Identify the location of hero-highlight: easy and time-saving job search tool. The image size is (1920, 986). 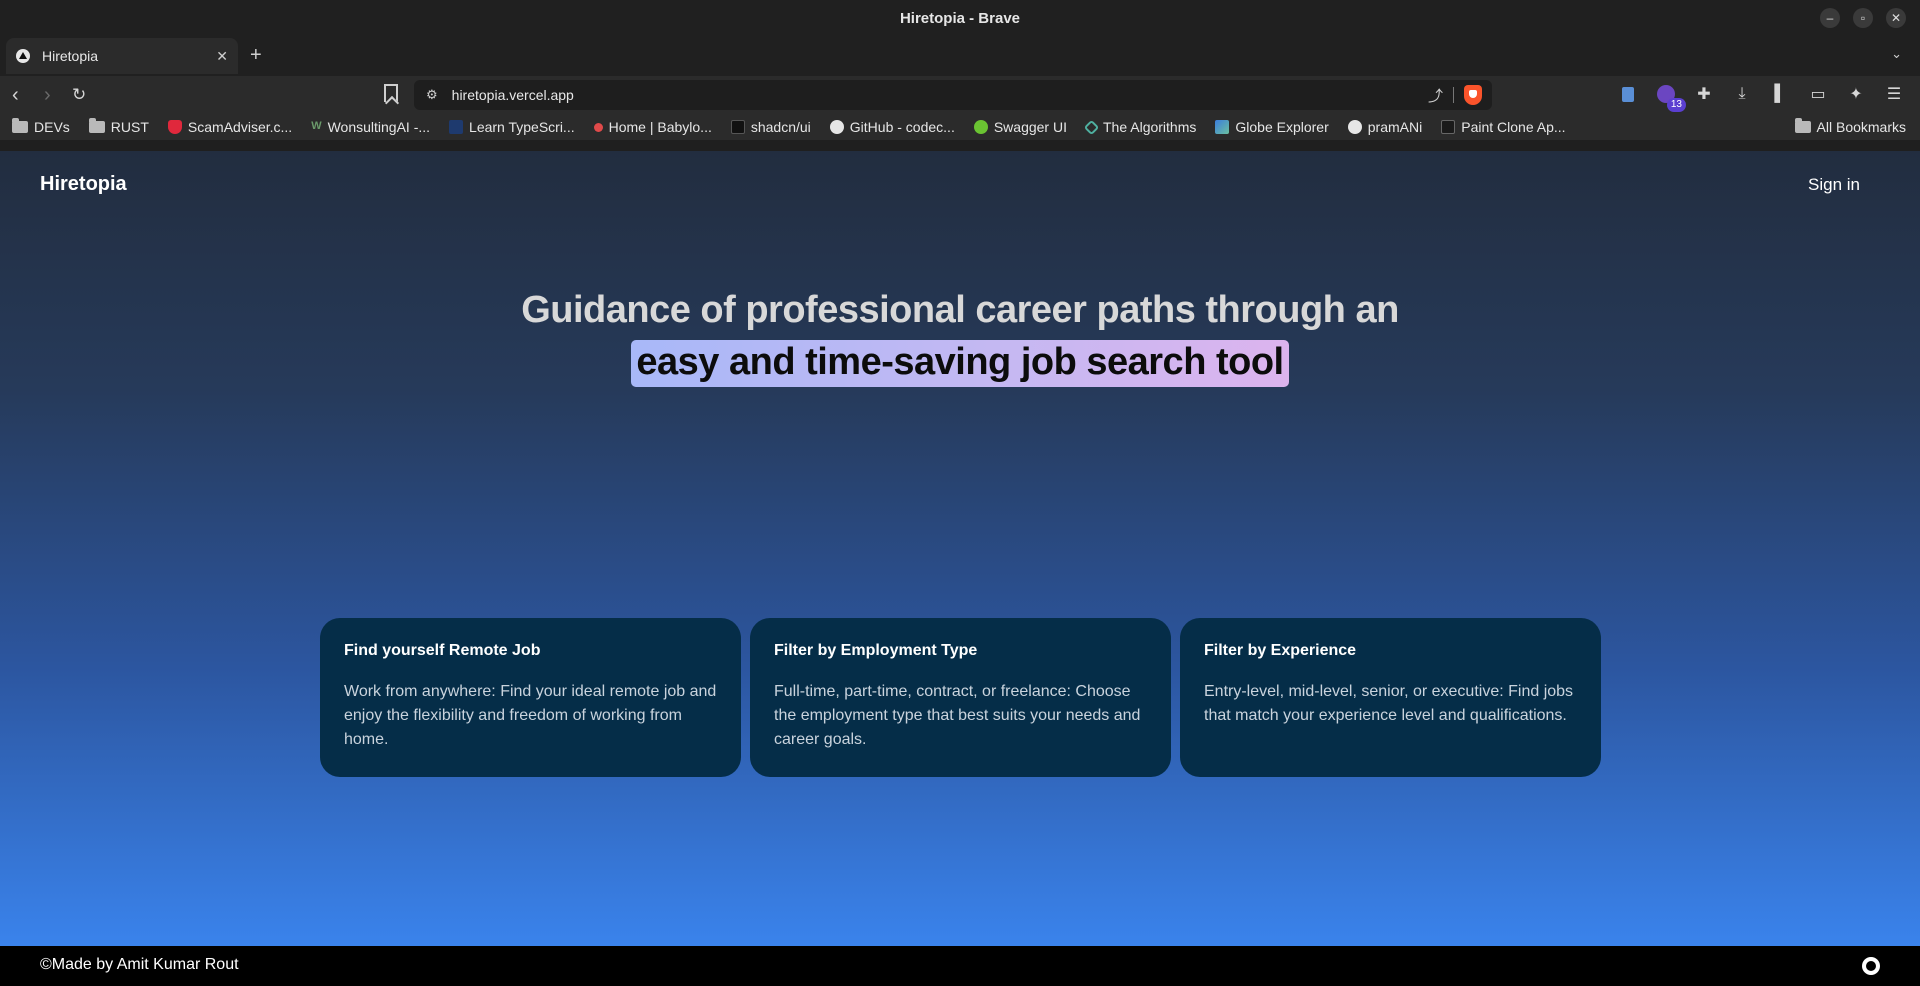
(960, 363).